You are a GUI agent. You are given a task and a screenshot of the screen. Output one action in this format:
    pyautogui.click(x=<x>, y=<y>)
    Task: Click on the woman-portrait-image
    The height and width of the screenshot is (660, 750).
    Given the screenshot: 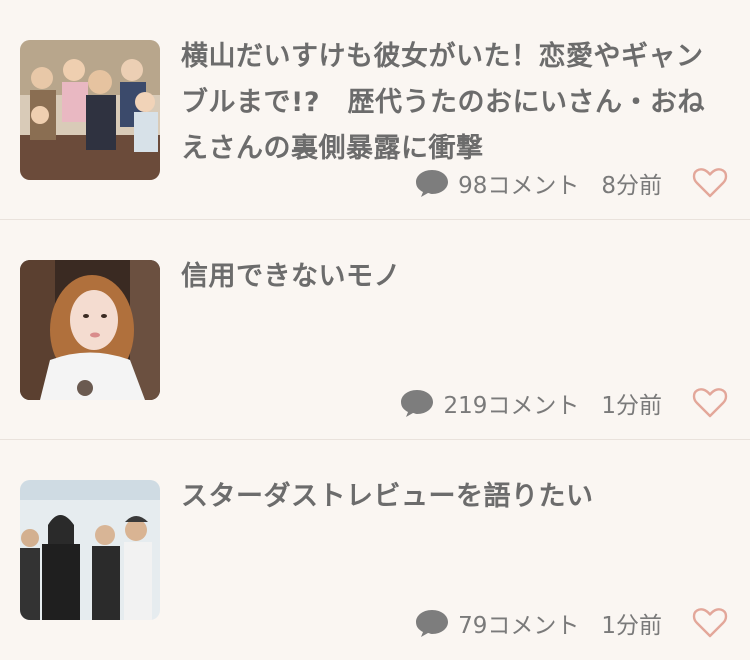 What is the action you would take?
    pyautogui.click(x=90, y=330)
    